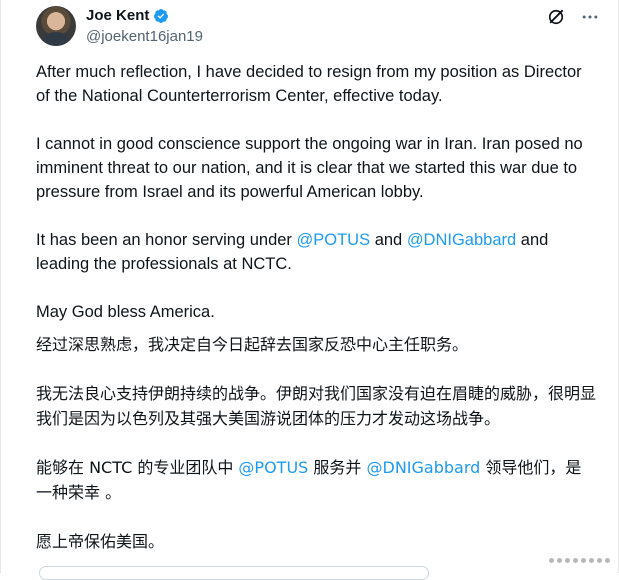 The image size is (619, 580). I want to click on watermark-dots, so click(579, 560).